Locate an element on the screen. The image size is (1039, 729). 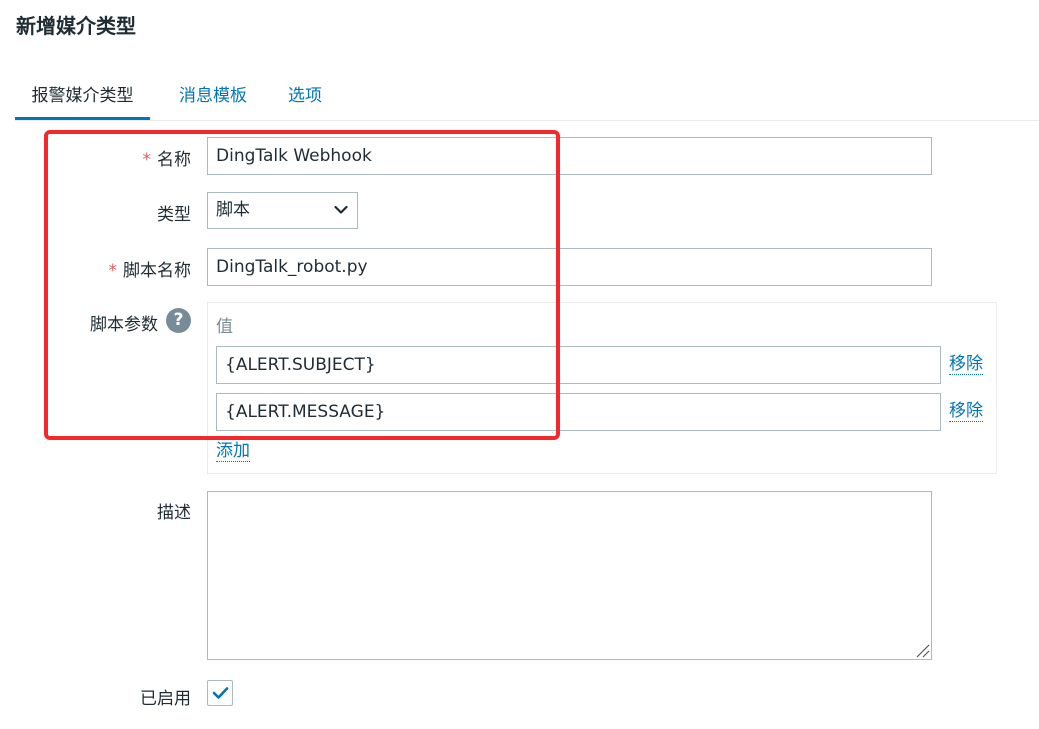
type-select: 脚本 is located at coordinates (282, 210).